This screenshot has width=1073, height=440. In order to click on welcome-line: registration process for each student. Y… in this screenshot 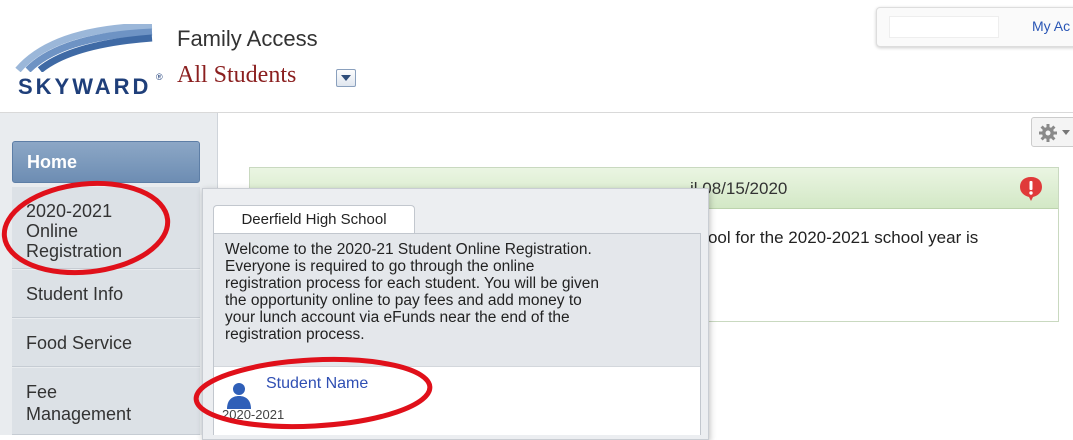, I will do `click(412, 283)`.